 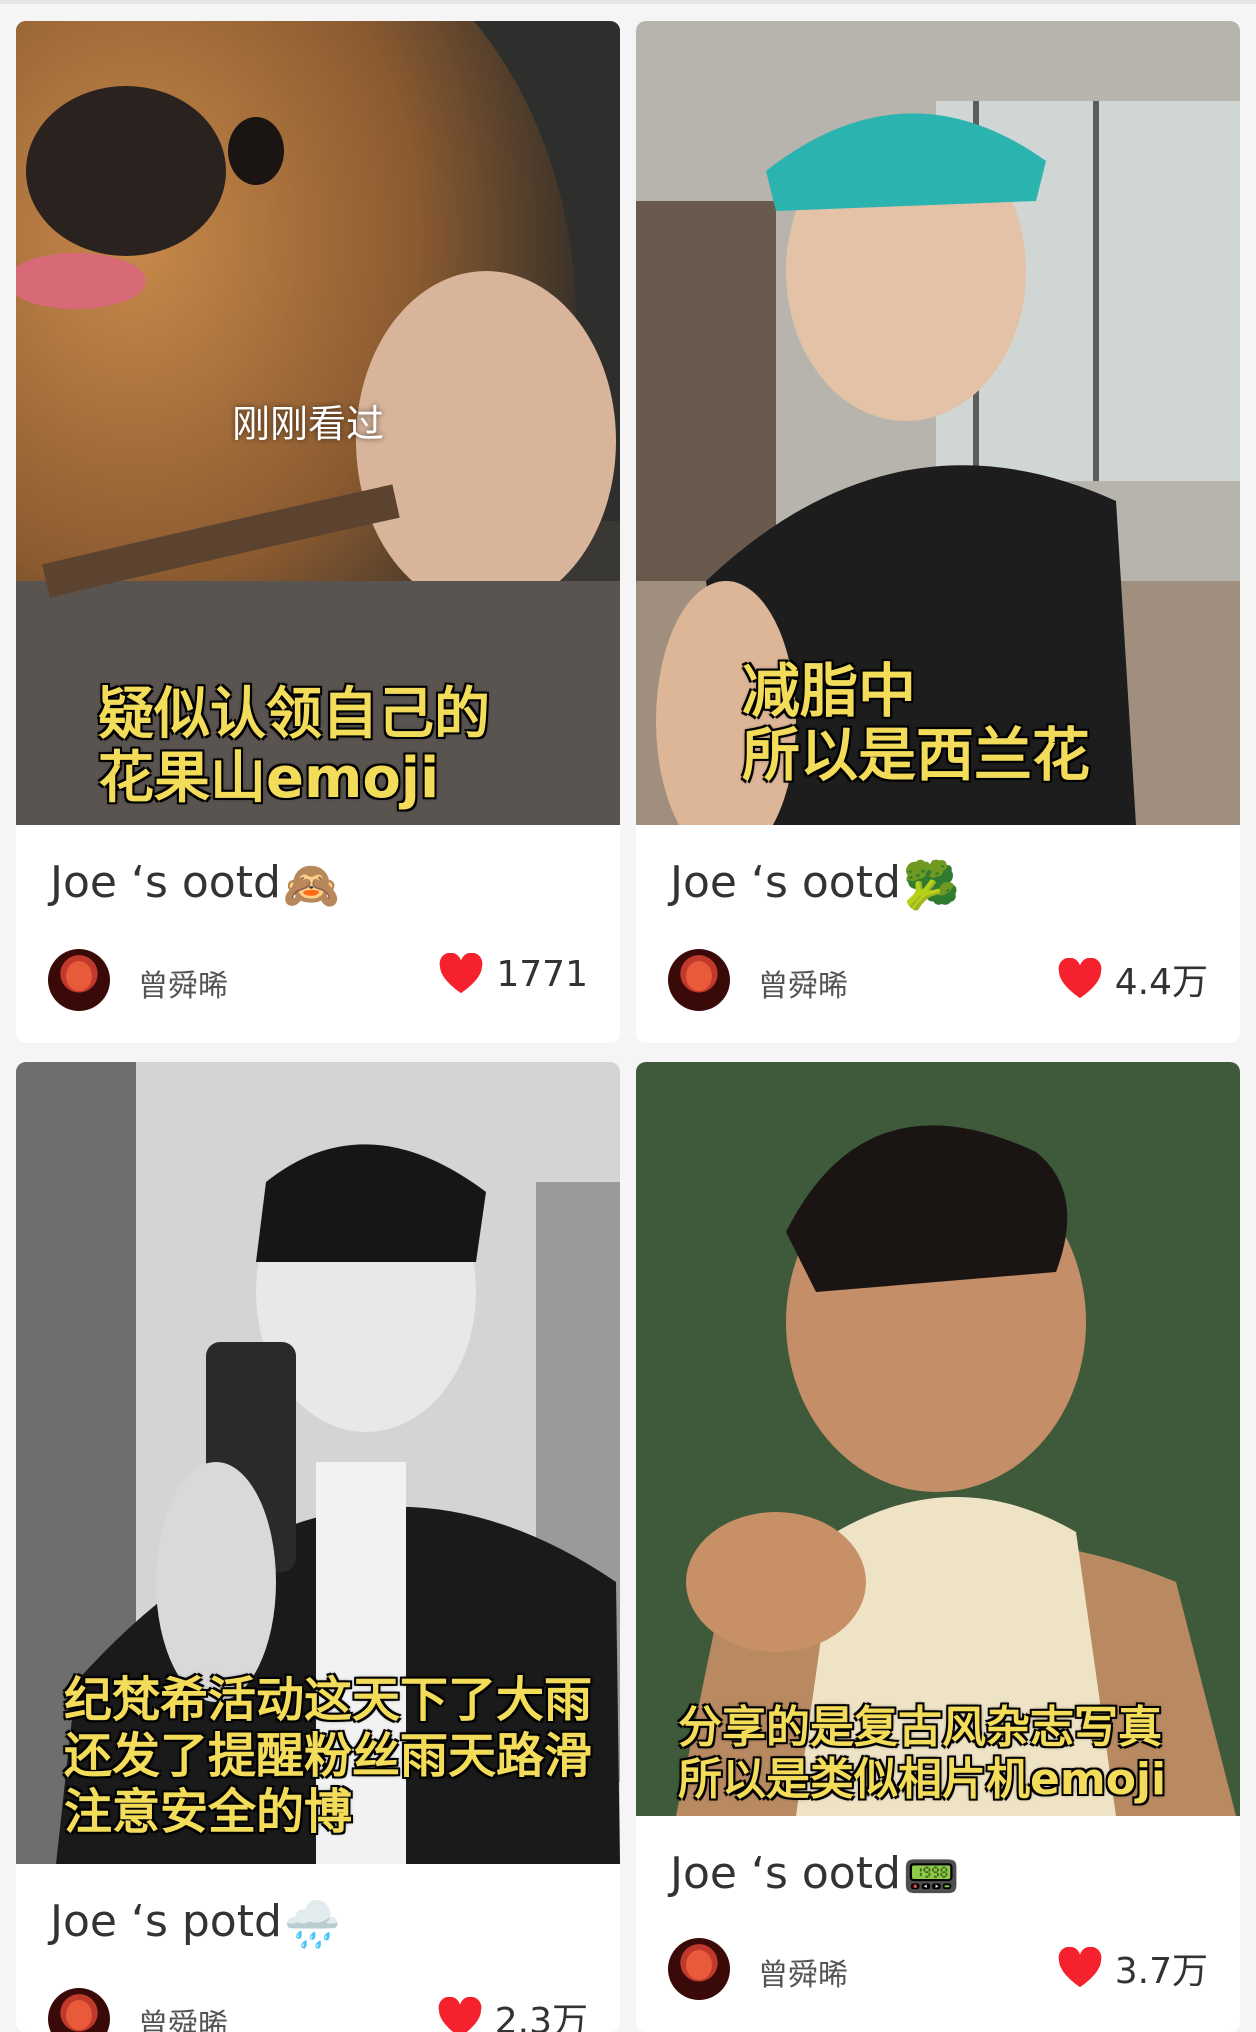 What do you see at coordinates (312, 1923) in the screenshot?
I see `rain-cloud-emoji-icon: 🌧️` at bounding box center [312, 1923].